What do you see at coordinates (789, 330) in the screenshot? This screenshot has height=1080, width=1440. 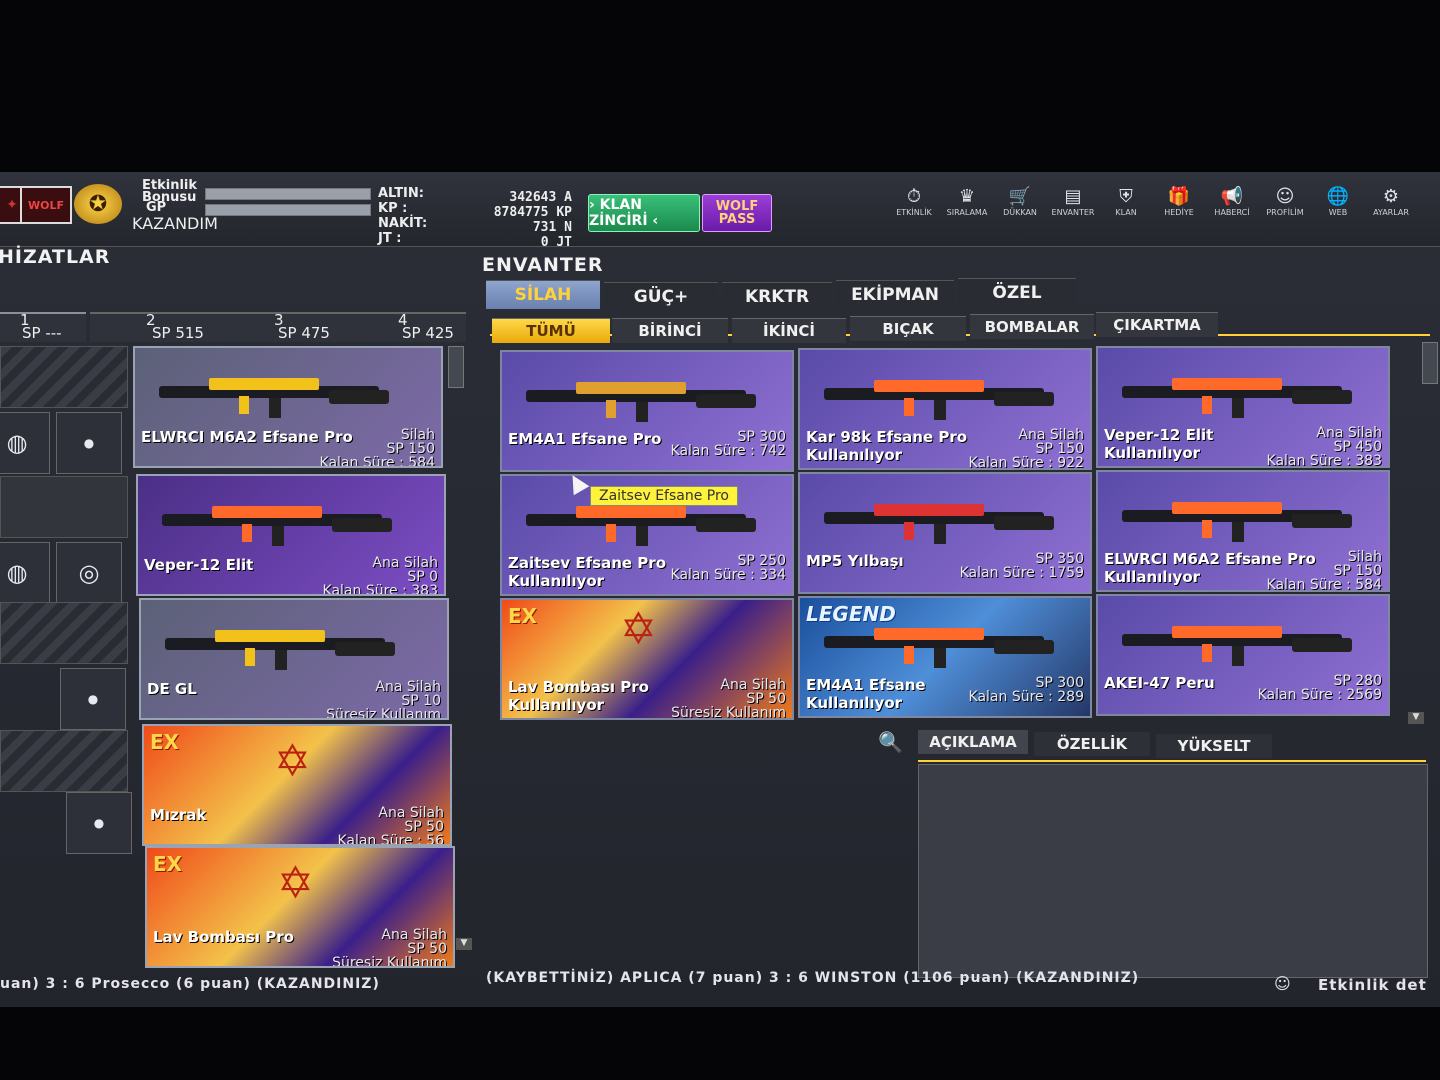 I see `subtab-ikinci: İKİNCİ` at bounding box center [789, 330].